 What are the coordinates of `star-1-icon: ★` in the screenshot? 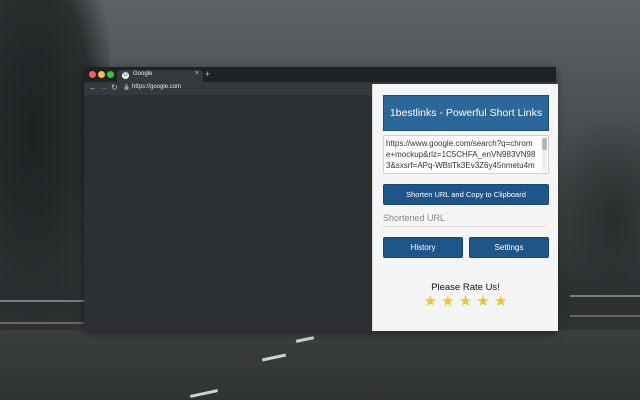 It's located at (430, 301).